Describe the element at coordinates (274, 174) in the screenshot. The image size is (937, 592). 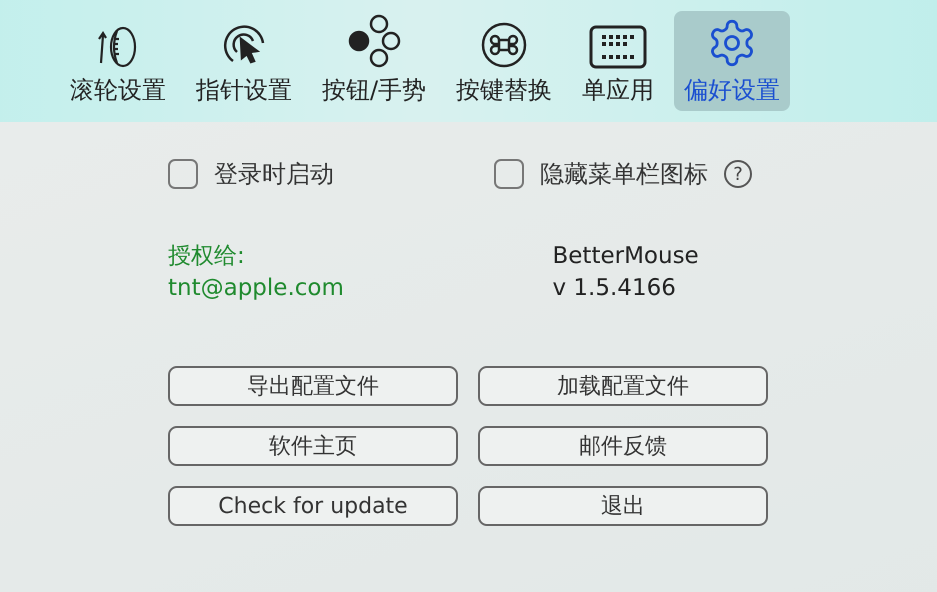
I see `option-label: 登录时启动` at that location.